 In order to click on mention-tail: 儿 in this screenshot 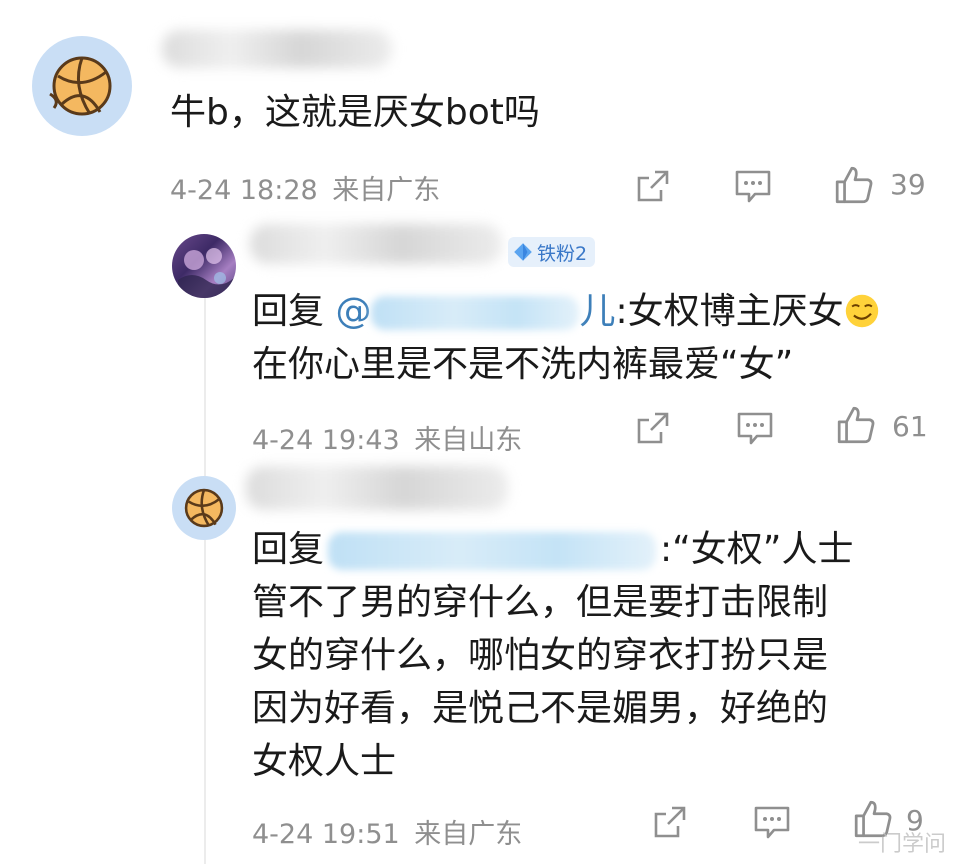, I will do `click(597, 311)`.